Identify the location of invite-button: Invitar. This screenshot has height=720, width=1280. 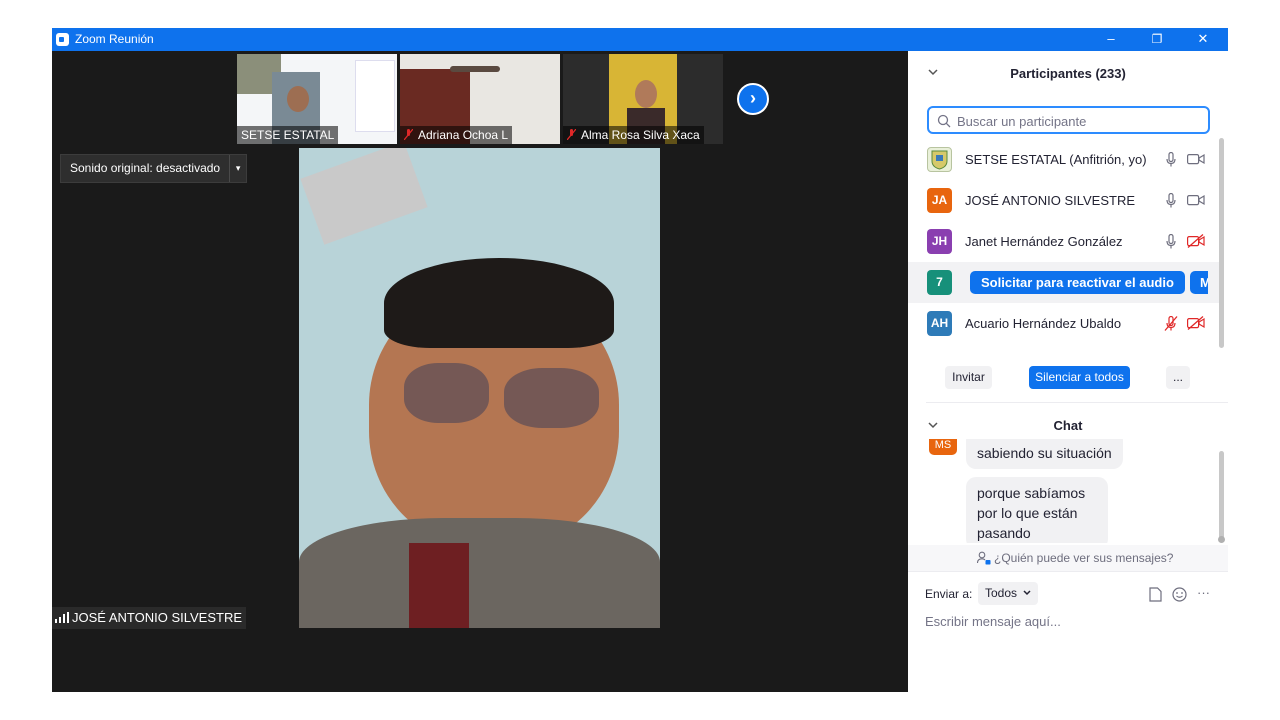
(968, 377).